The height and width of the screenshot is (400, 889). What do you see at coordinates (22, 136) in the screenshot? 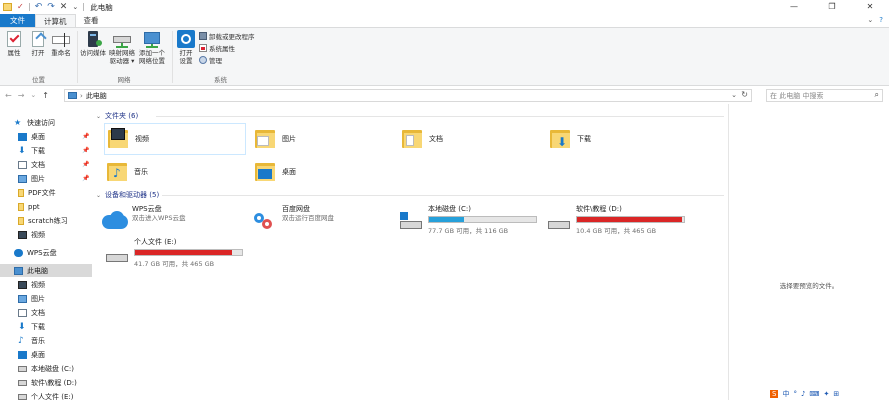
I see `desktop-icon` at bounding box center [22, 136].